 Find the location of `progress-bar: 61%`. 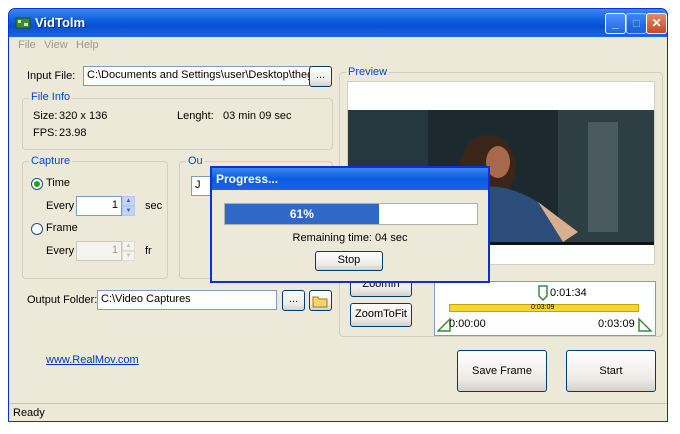

progress-bar: 61% is located at coordinates (351, 214).